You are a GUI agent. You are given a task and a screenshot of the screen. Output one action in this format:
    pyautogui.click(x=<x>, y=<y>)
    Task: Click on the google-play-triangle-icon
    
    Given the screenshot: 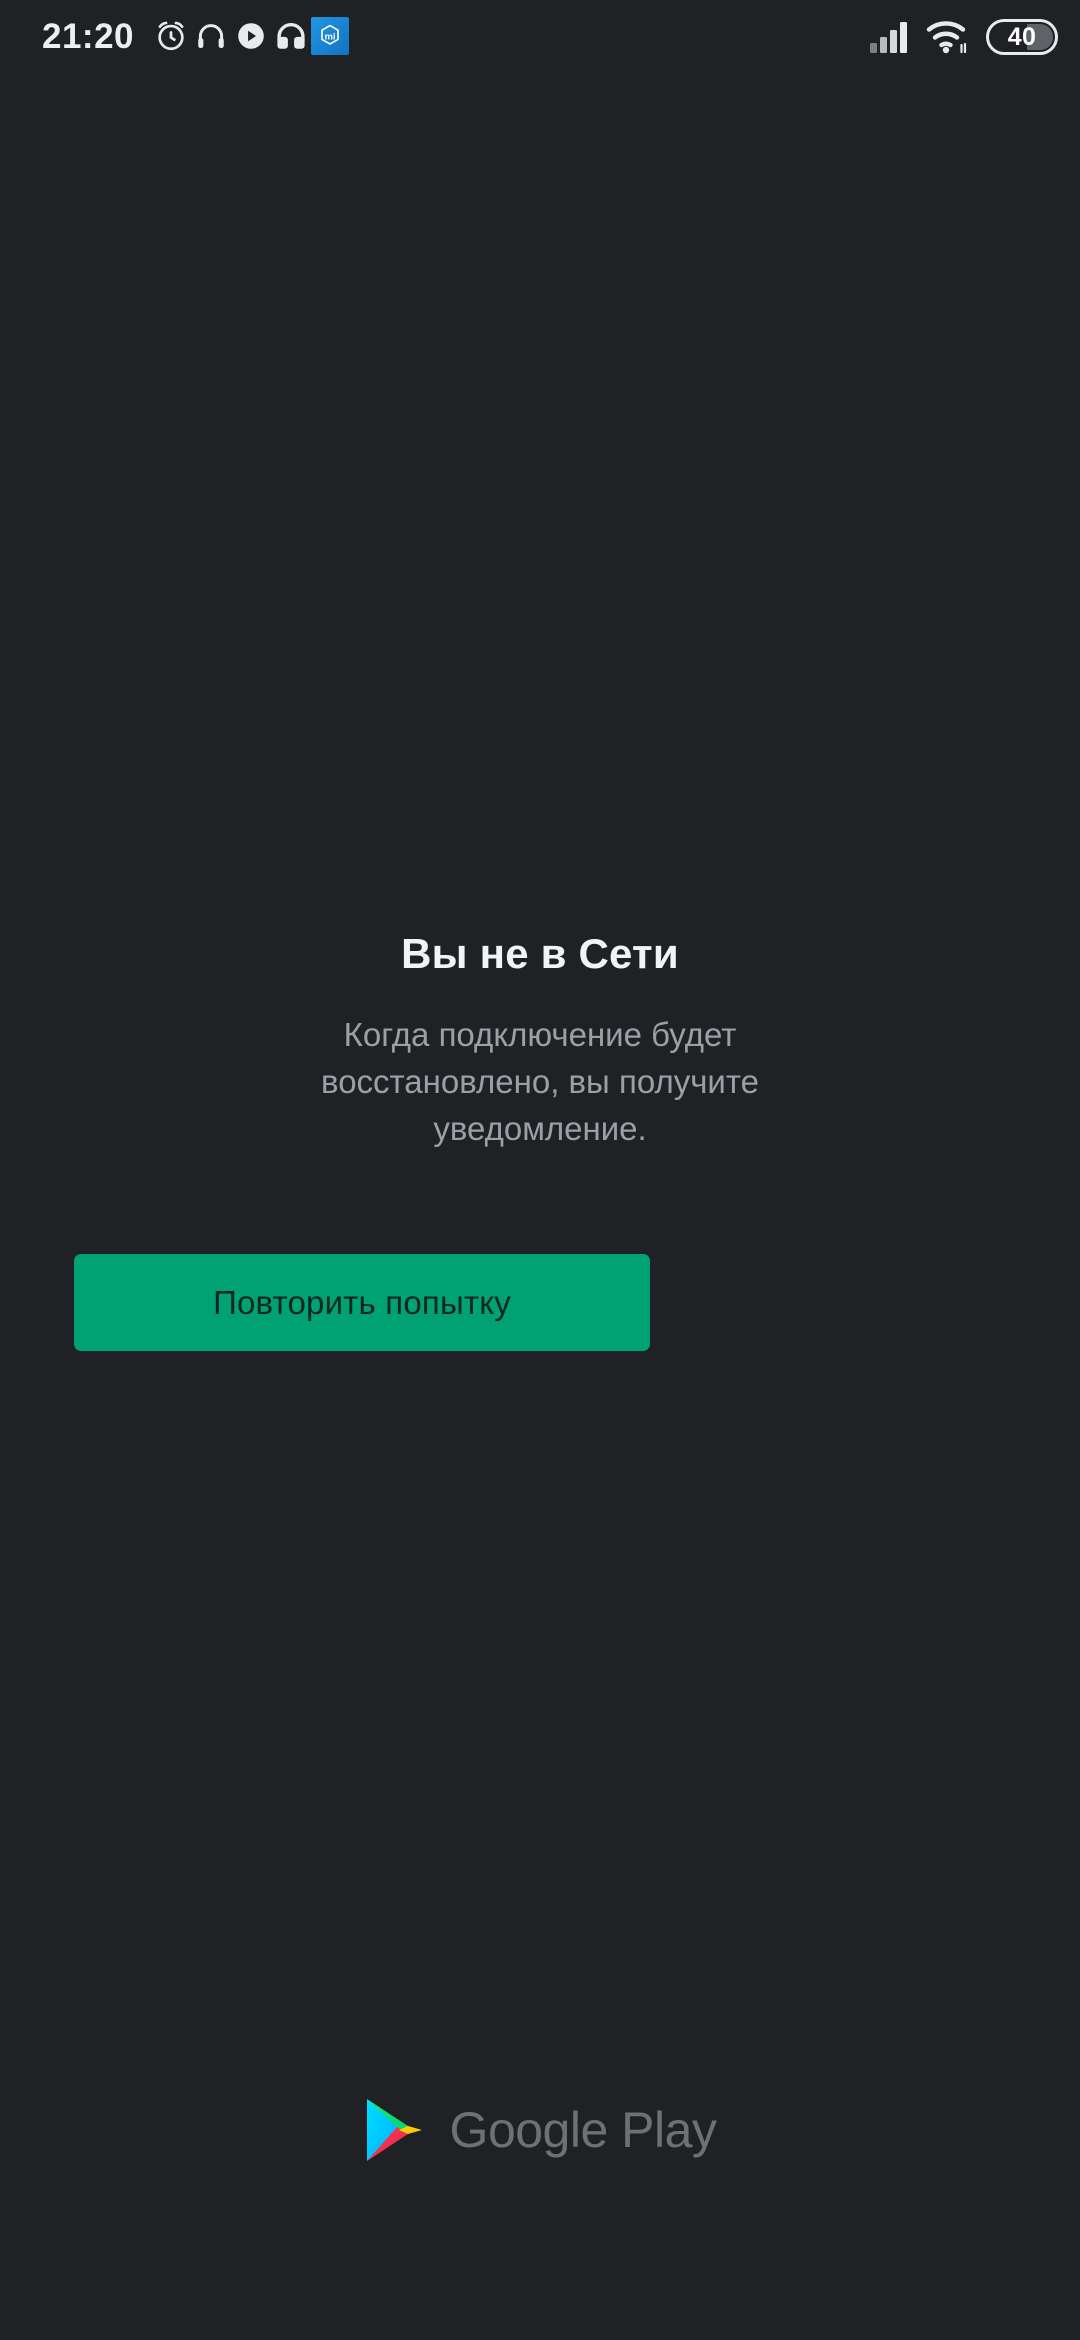 What is the action you would take?
    pyautogui.click(x=395, y=2130)
    